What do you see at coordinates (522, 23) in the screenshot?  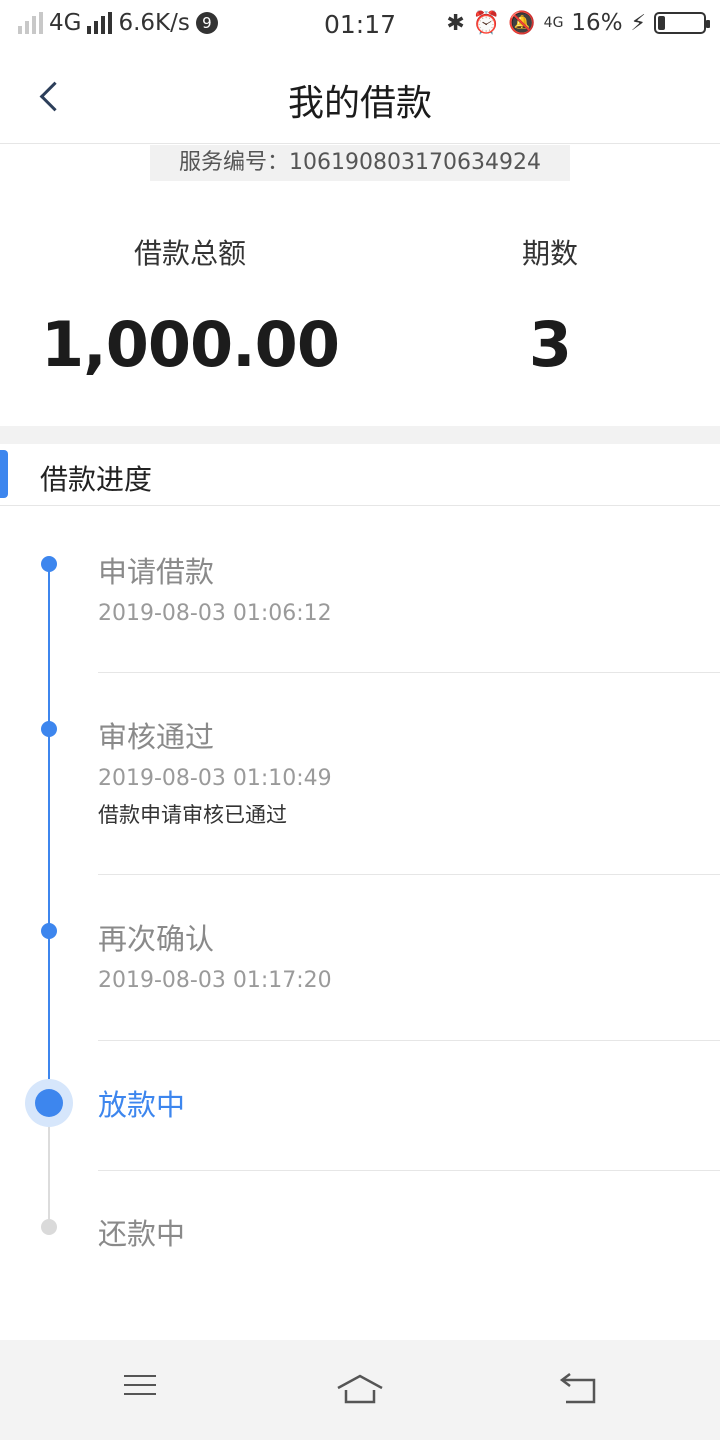 I see `mute-bell-icon: 🔕` at bounding box center [522, 23].